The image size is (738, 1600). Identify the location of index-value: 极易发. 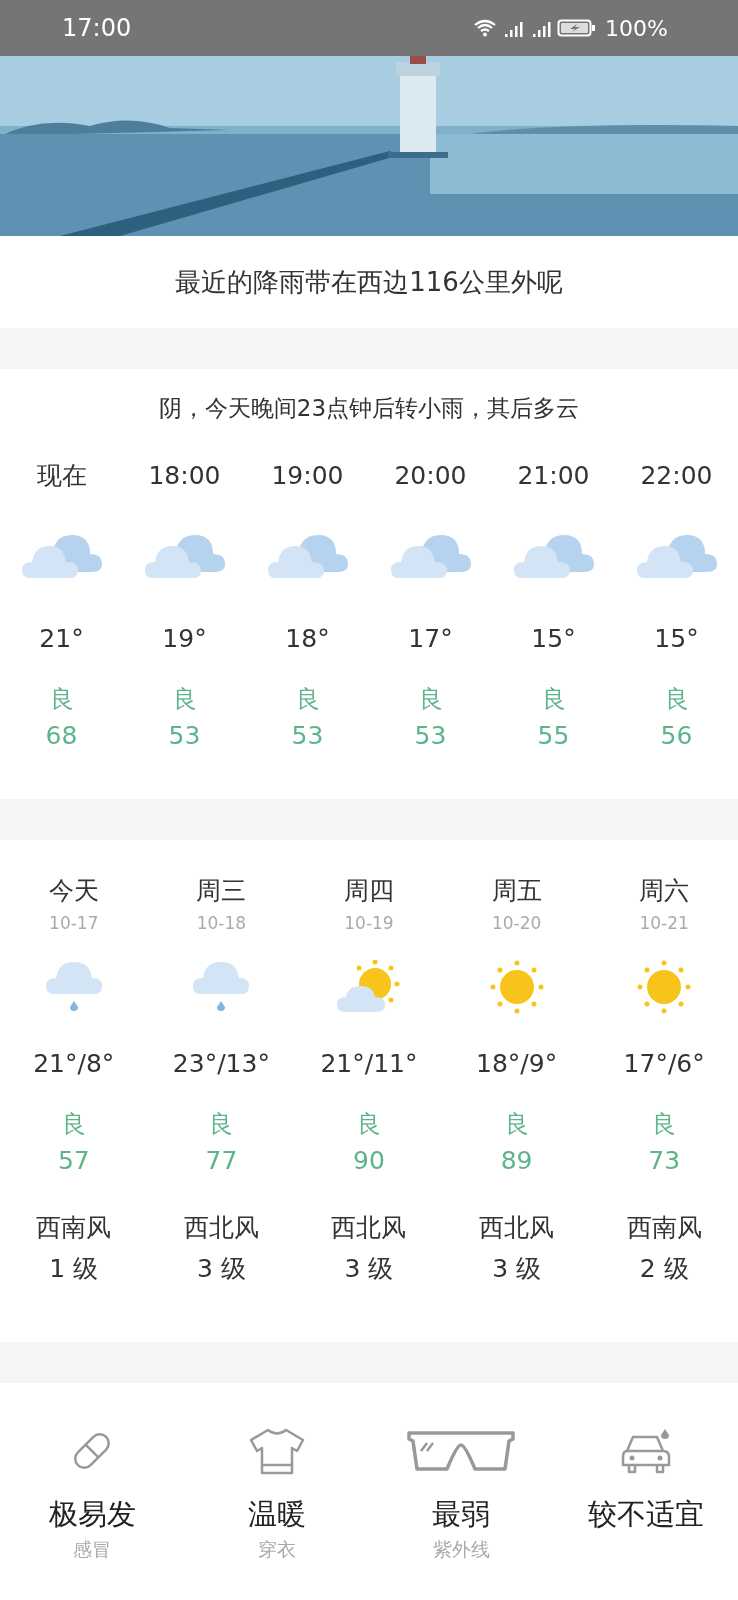
(92, 1514).